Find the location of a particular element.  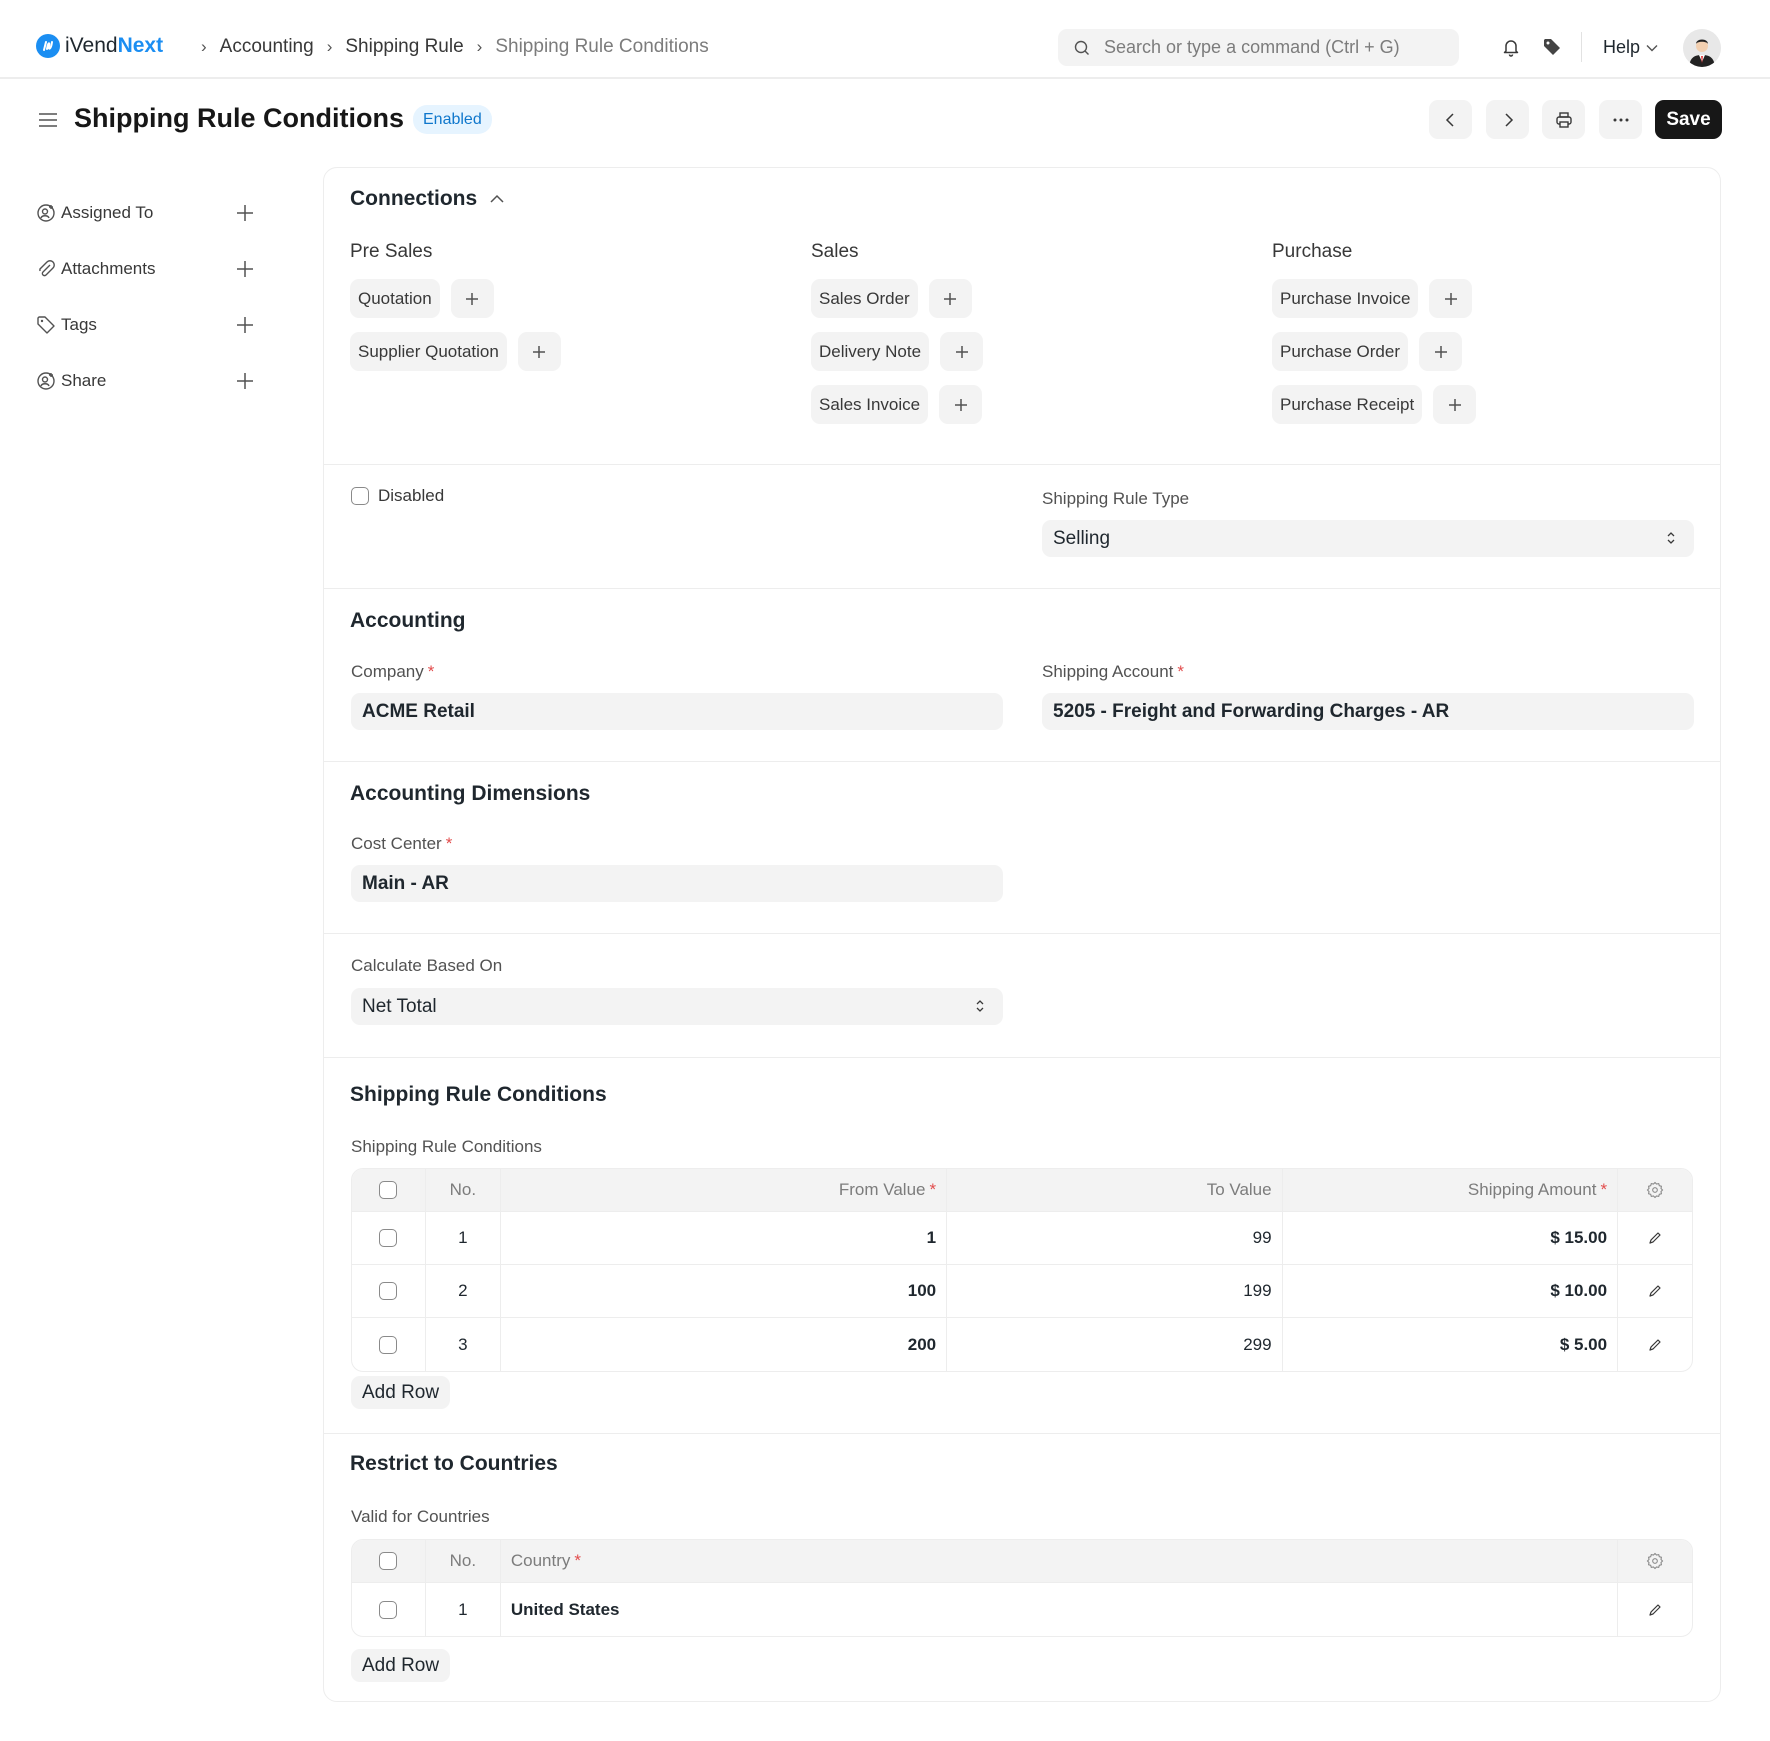

help-dropdown: Help is located at coordinates (1630, 47).